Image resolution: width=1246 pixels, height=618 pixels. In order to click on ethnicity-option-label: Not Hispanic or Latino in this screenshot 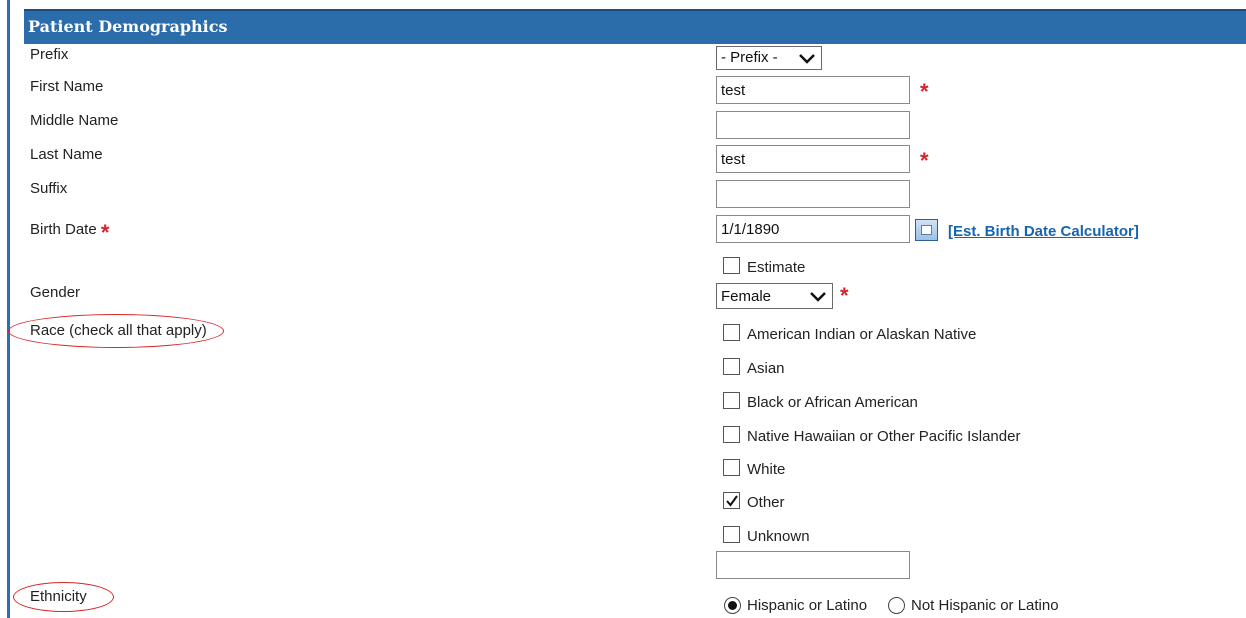, I will do `click(985, 605)`.